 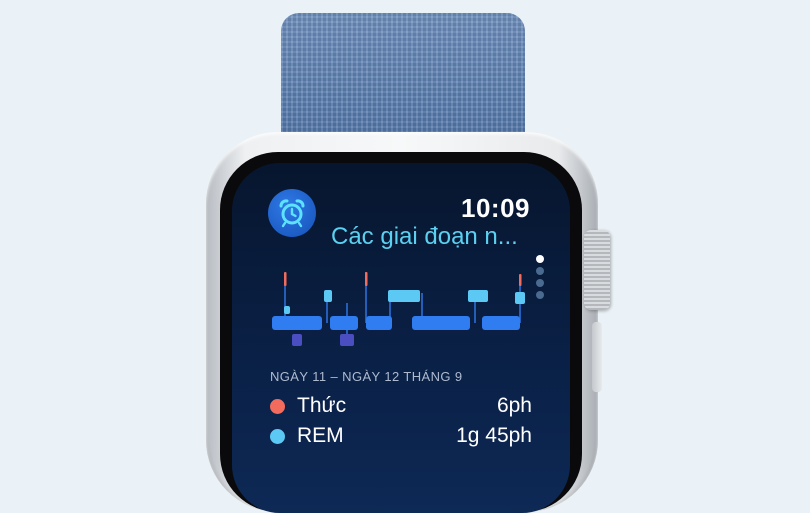 I want to click on stage-row-rem: REM 1g 45ph, so click(x=401, y=436).